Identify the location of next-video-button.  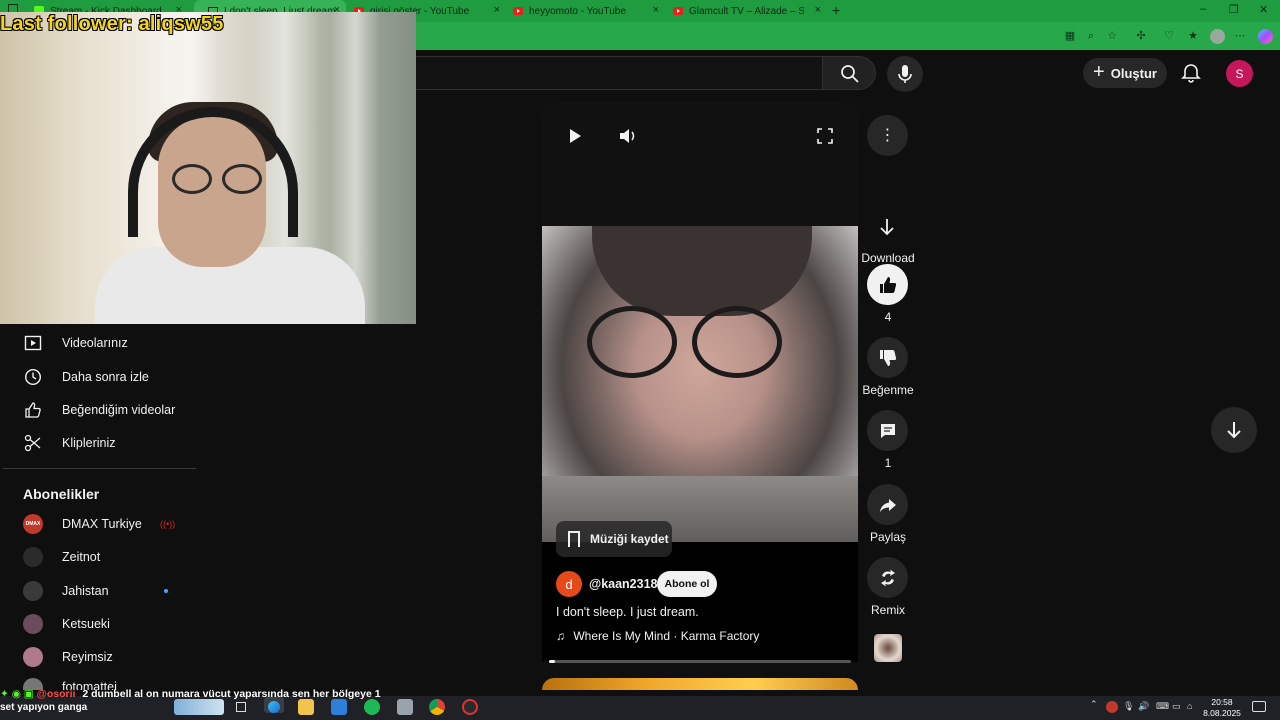
(1234, 430).